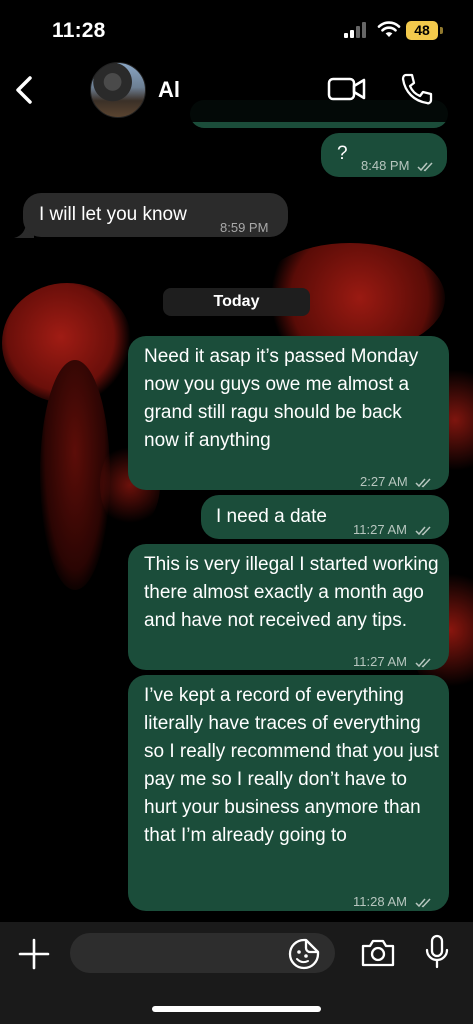  Describe the element at coordinates (244, 227) in the screenshot. I see `message-time: 8:59 PM` at that location.